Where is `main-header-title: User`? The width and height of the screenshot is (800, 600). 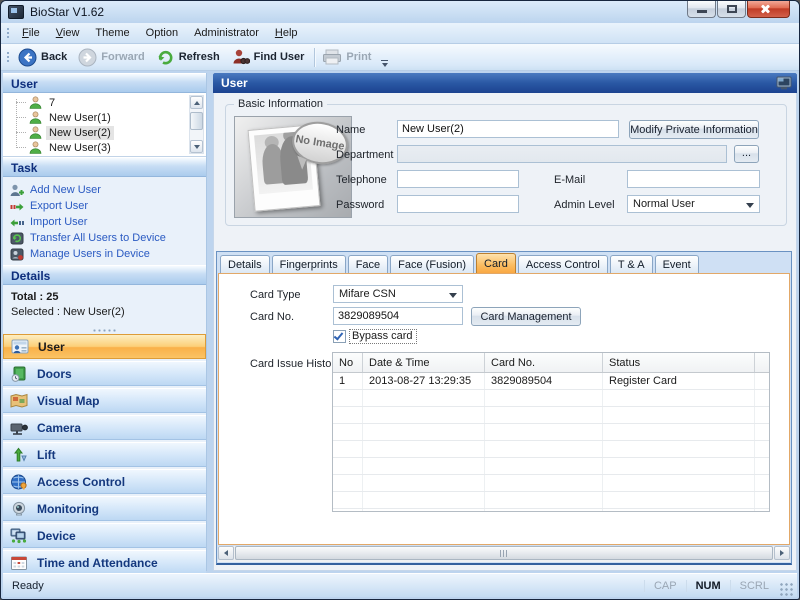
main-header-title: User is located at coordinates (234, 83).